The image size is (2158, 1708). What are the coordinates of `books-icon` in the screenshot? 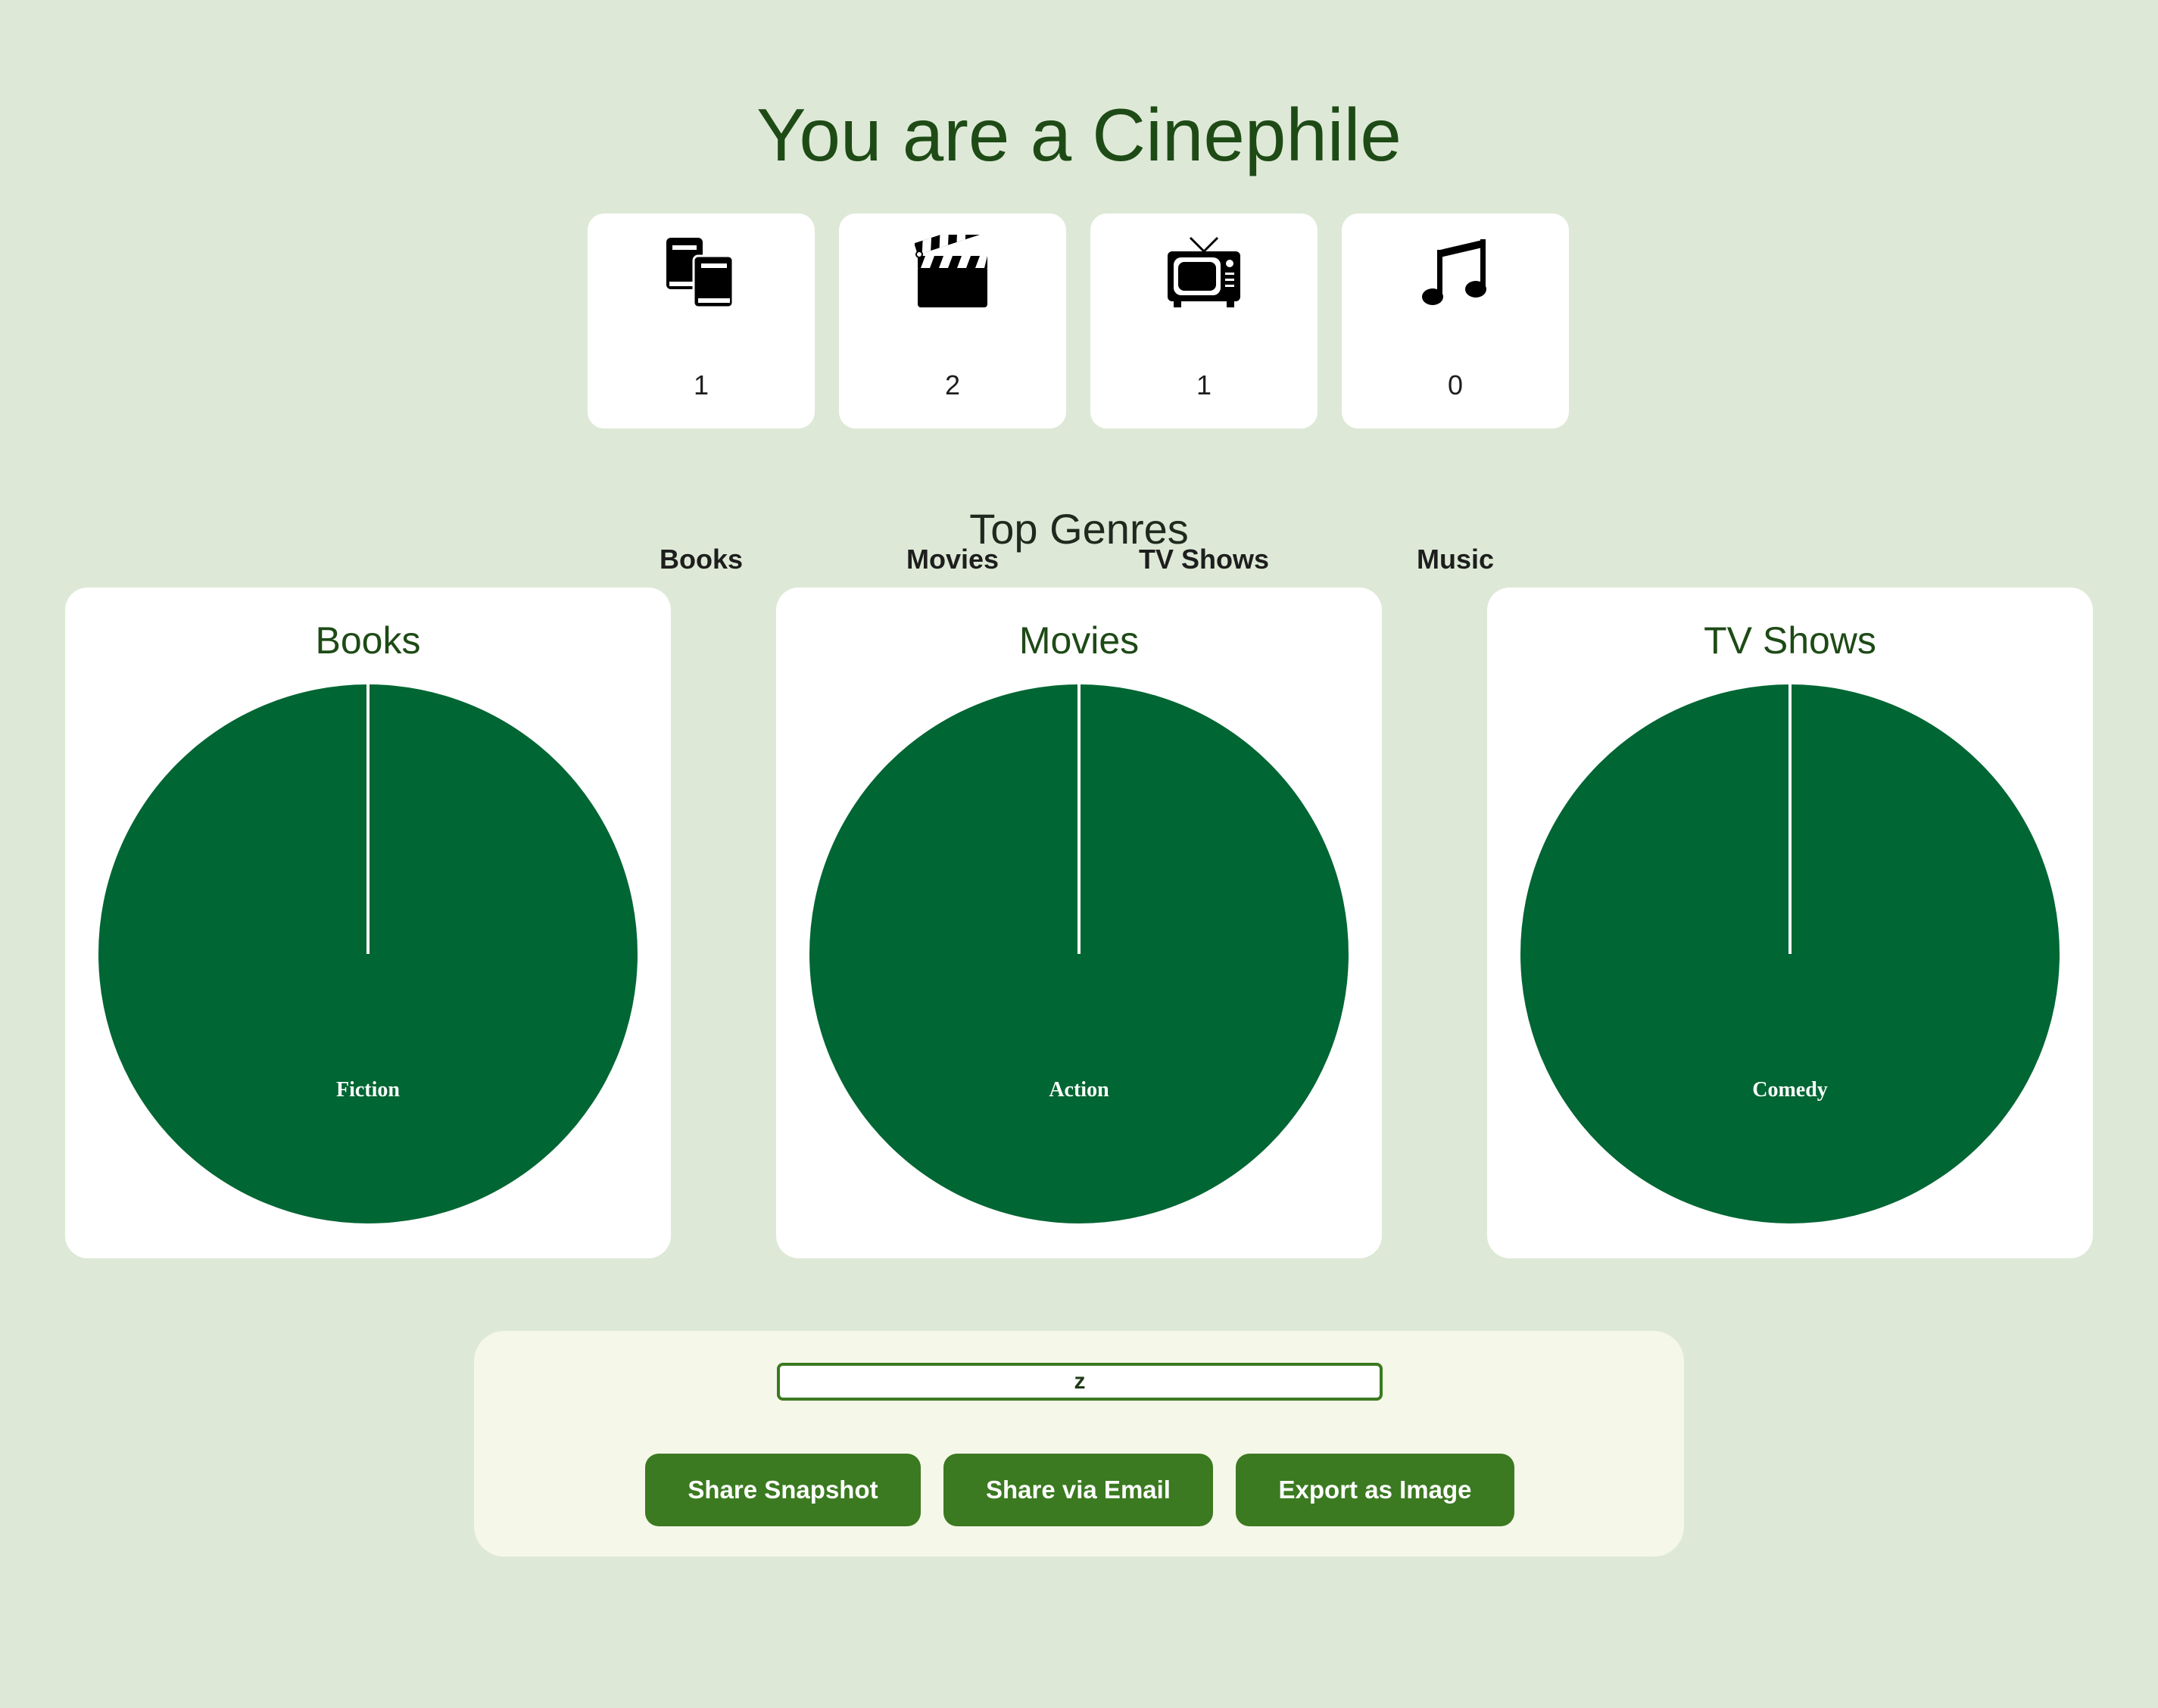 It's located at (700, 273).